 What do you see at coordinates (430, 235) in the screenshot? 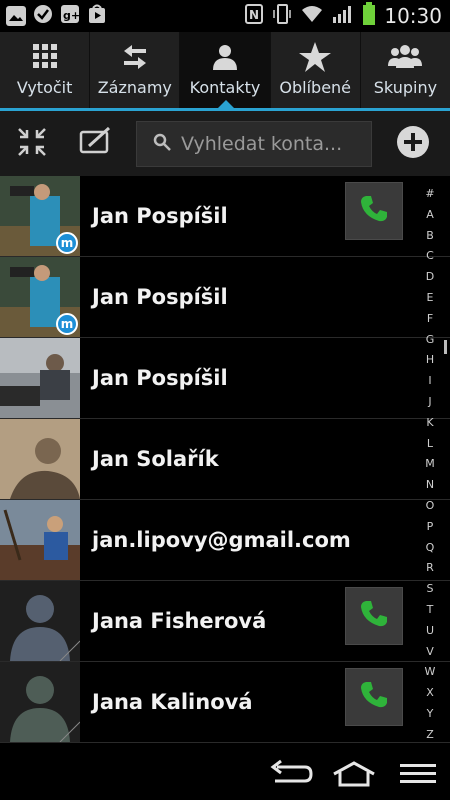
I see `index-letter: B` at bounding box center [430, 235].